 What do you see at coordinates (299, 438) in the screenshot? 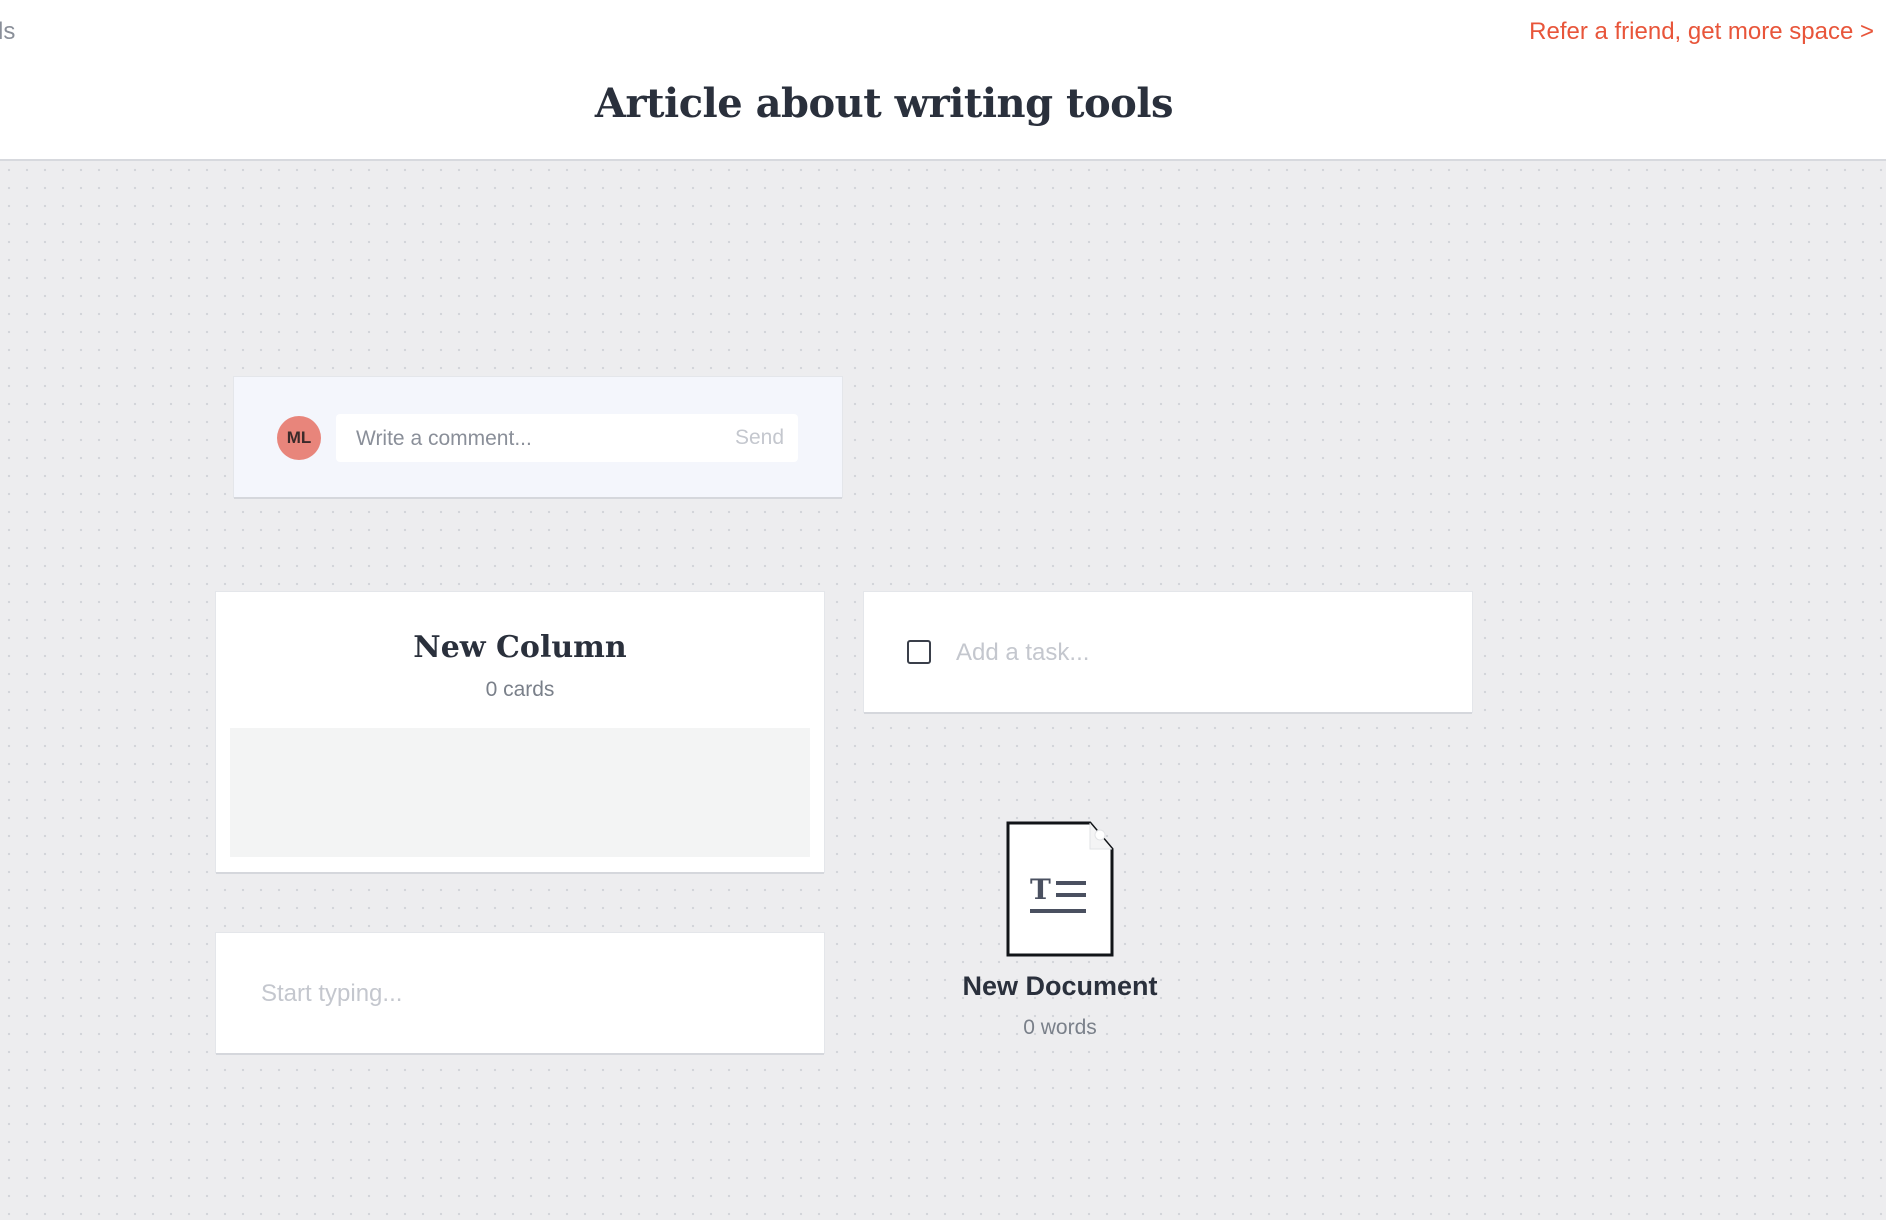
I see `avatar: ML` at bounding box center [299, 438].